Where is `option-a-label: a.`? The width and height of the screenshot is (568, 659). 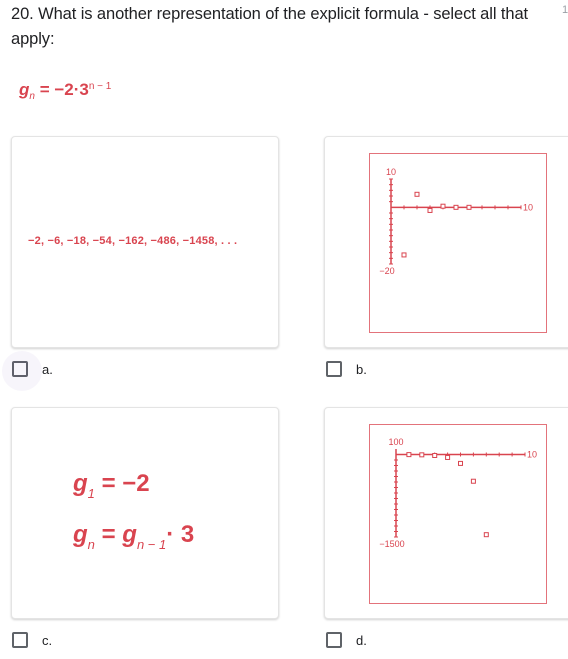 option-a-label: a. is located at coordinates (47, 369).